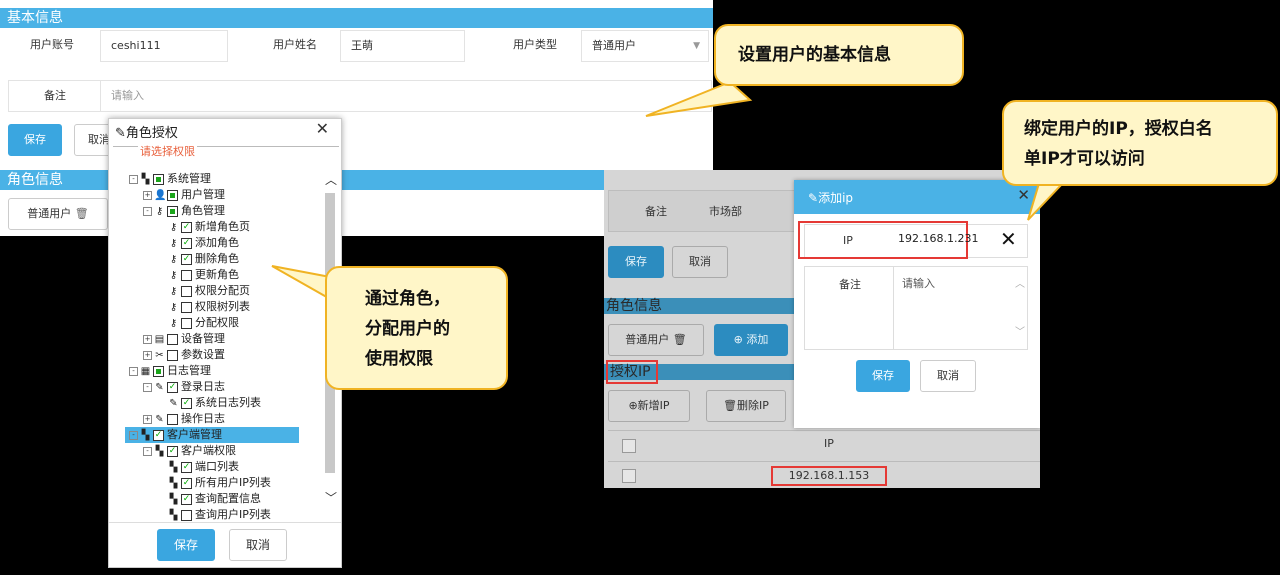  I want to click on close-icon: ✕, so click(322, 128).